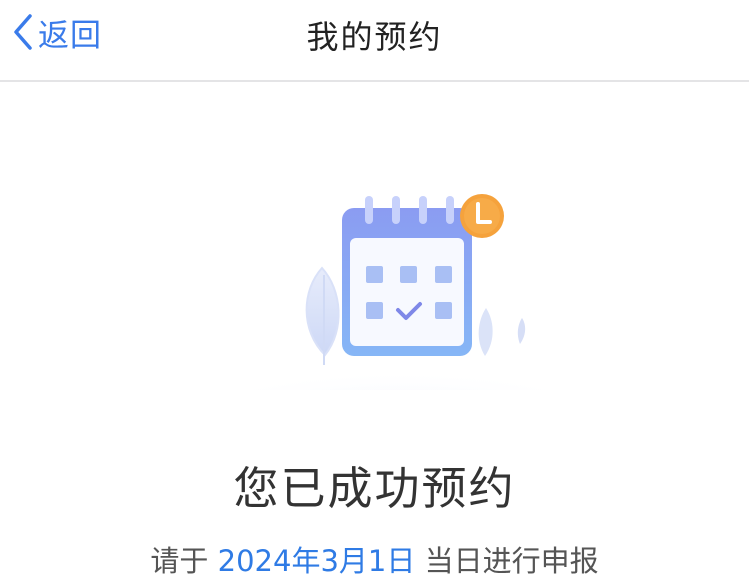  I want to click on success-title: 您已成功预约, so click(374, 488).